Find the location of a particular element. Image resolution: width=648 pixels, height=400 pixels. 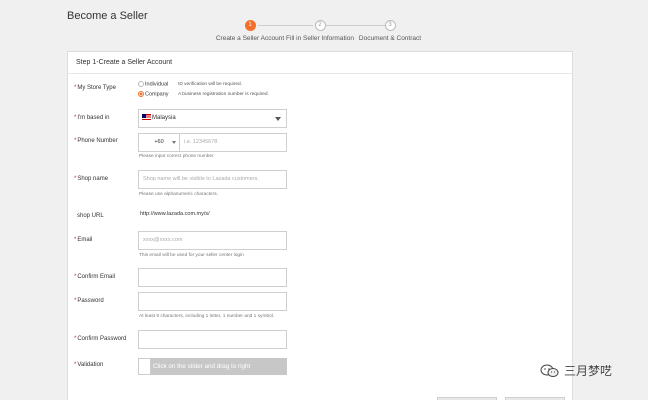

phone-input: i.e. 12345678 is located at coordinates (233, 142).